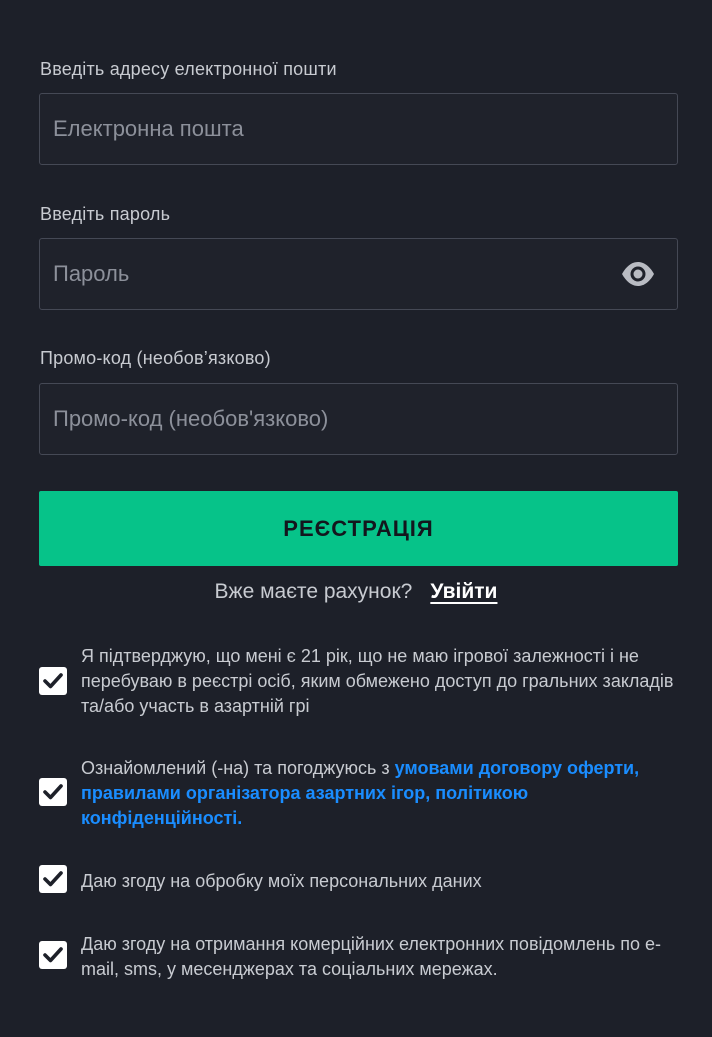  I want to click on login-link: Увійти, so click(463, 591).